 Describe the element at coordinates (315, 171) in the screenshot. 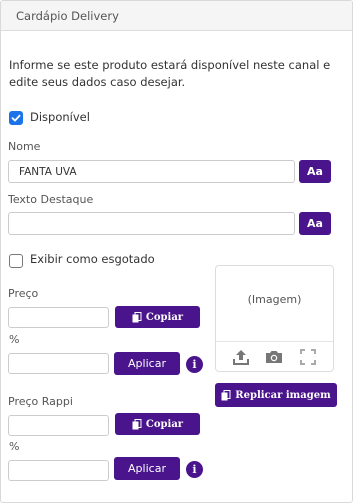

I see `name-format-button: Aa` at that location.